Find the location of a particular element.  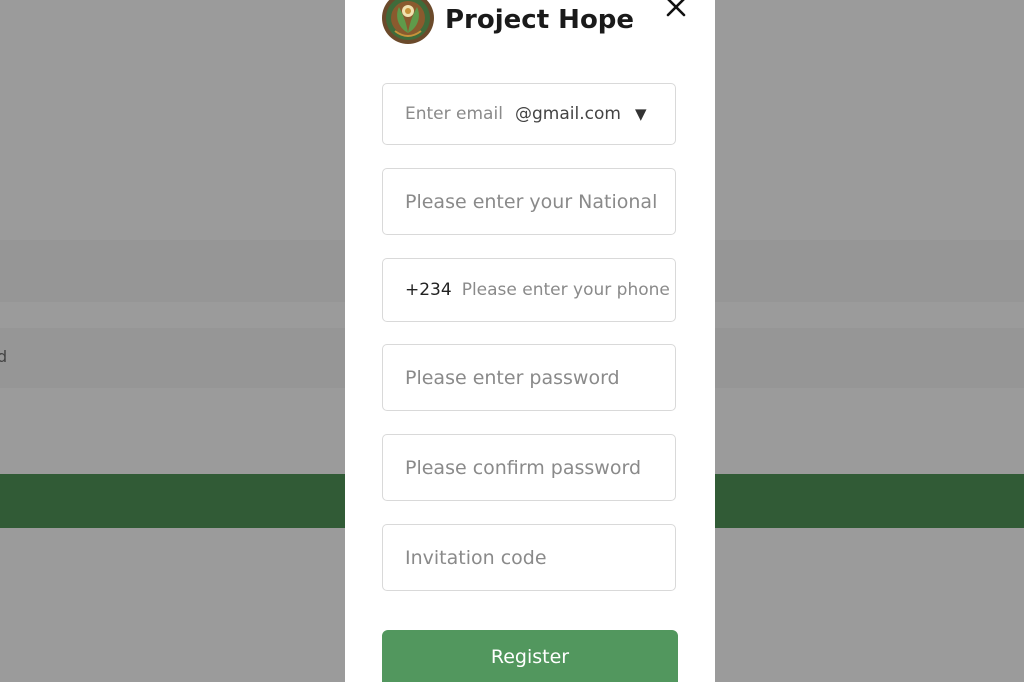

phone-field: +234 is located at coordinates (529, 290).